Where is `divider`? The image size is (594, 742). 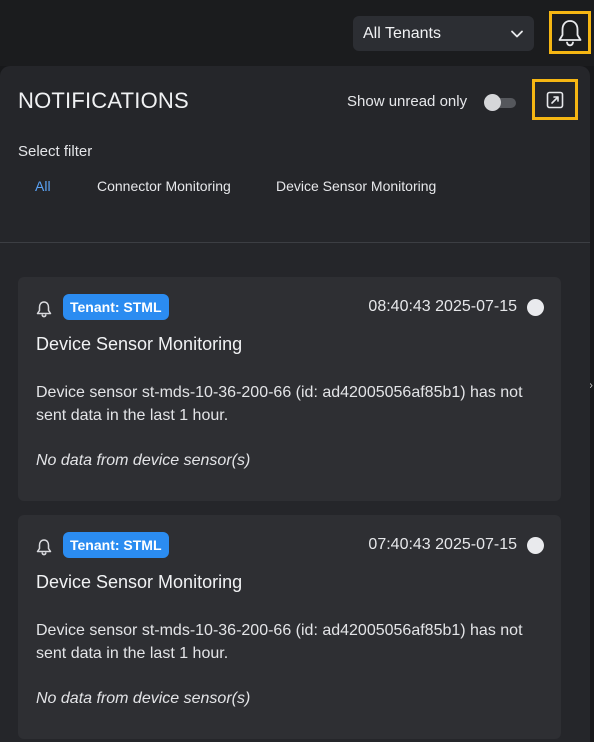 divider is located at coordinates (295, 242).